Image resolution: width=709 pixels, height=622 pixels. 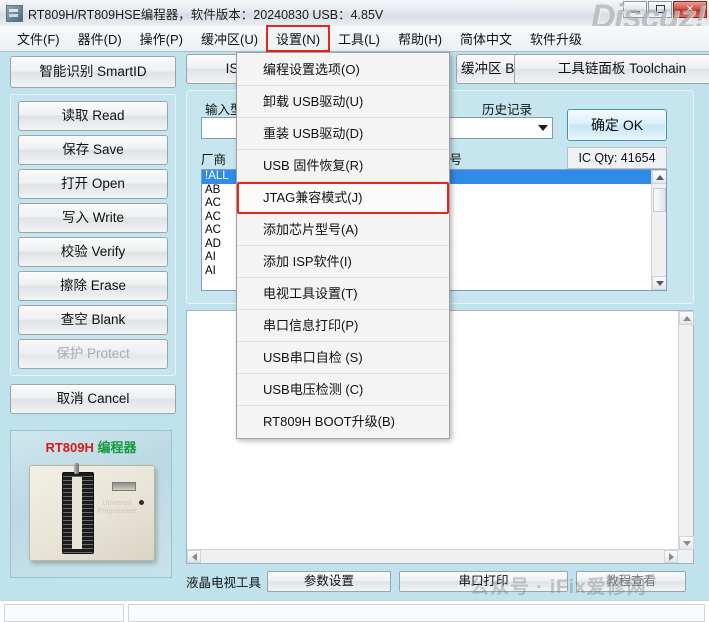 I want to click on blank-check-button: 查空 Blank, so click(x=93, y=320).